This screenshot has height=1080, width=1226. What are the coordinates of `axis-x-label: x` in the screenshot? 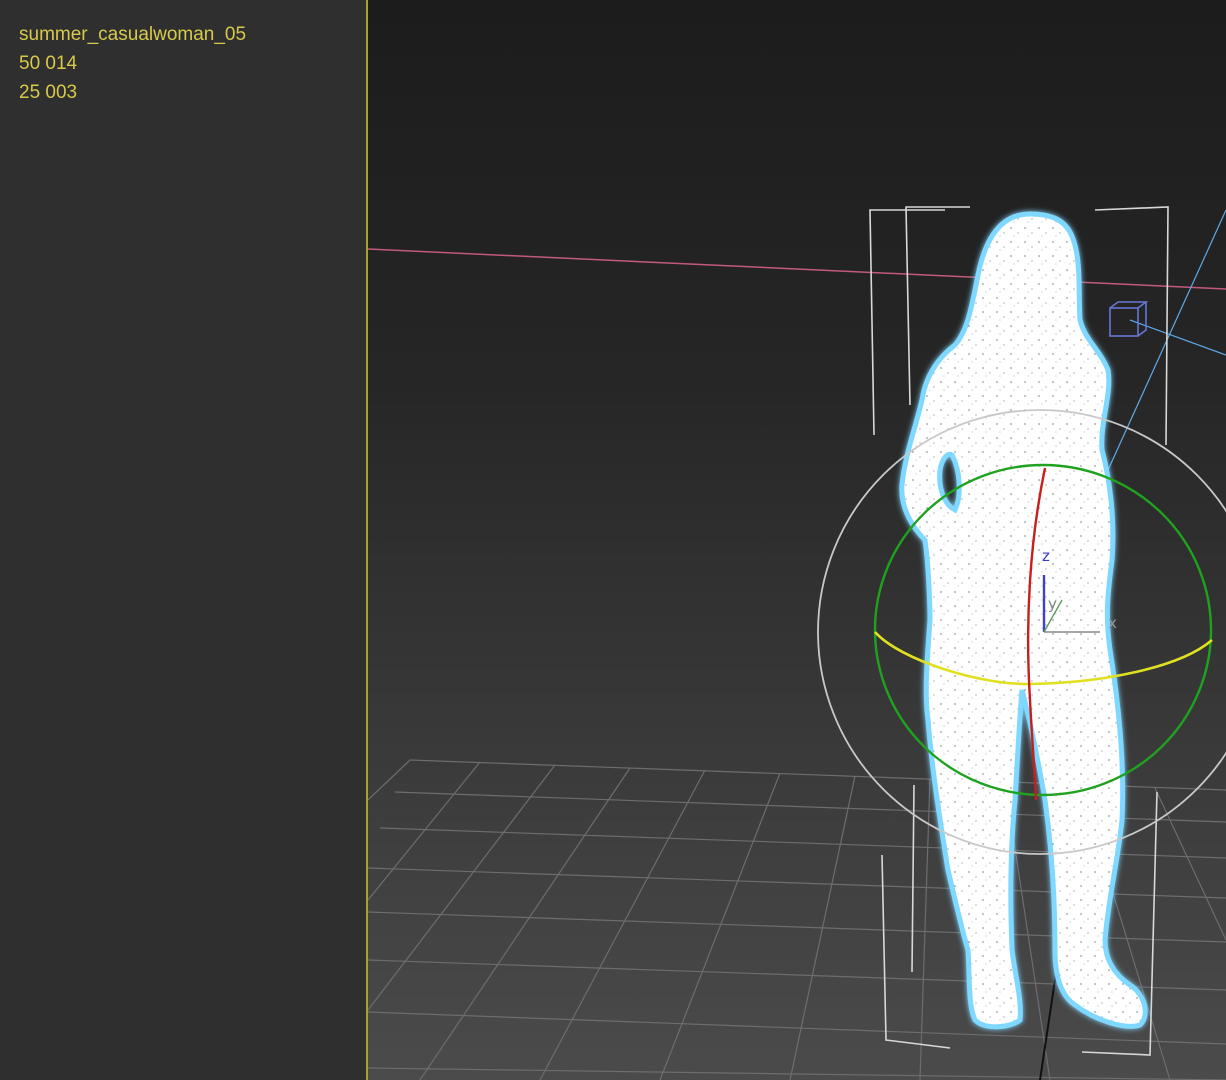 It's located at (1112, 623).